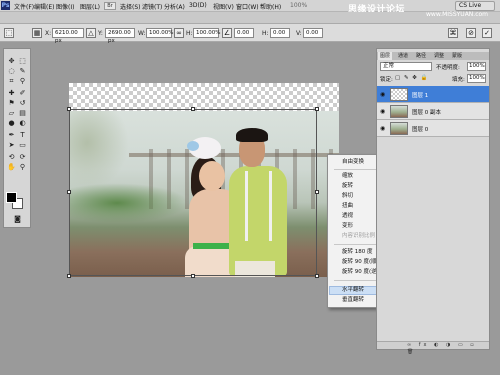  I want to click on tab-paths: 路径, so click(421, 56).